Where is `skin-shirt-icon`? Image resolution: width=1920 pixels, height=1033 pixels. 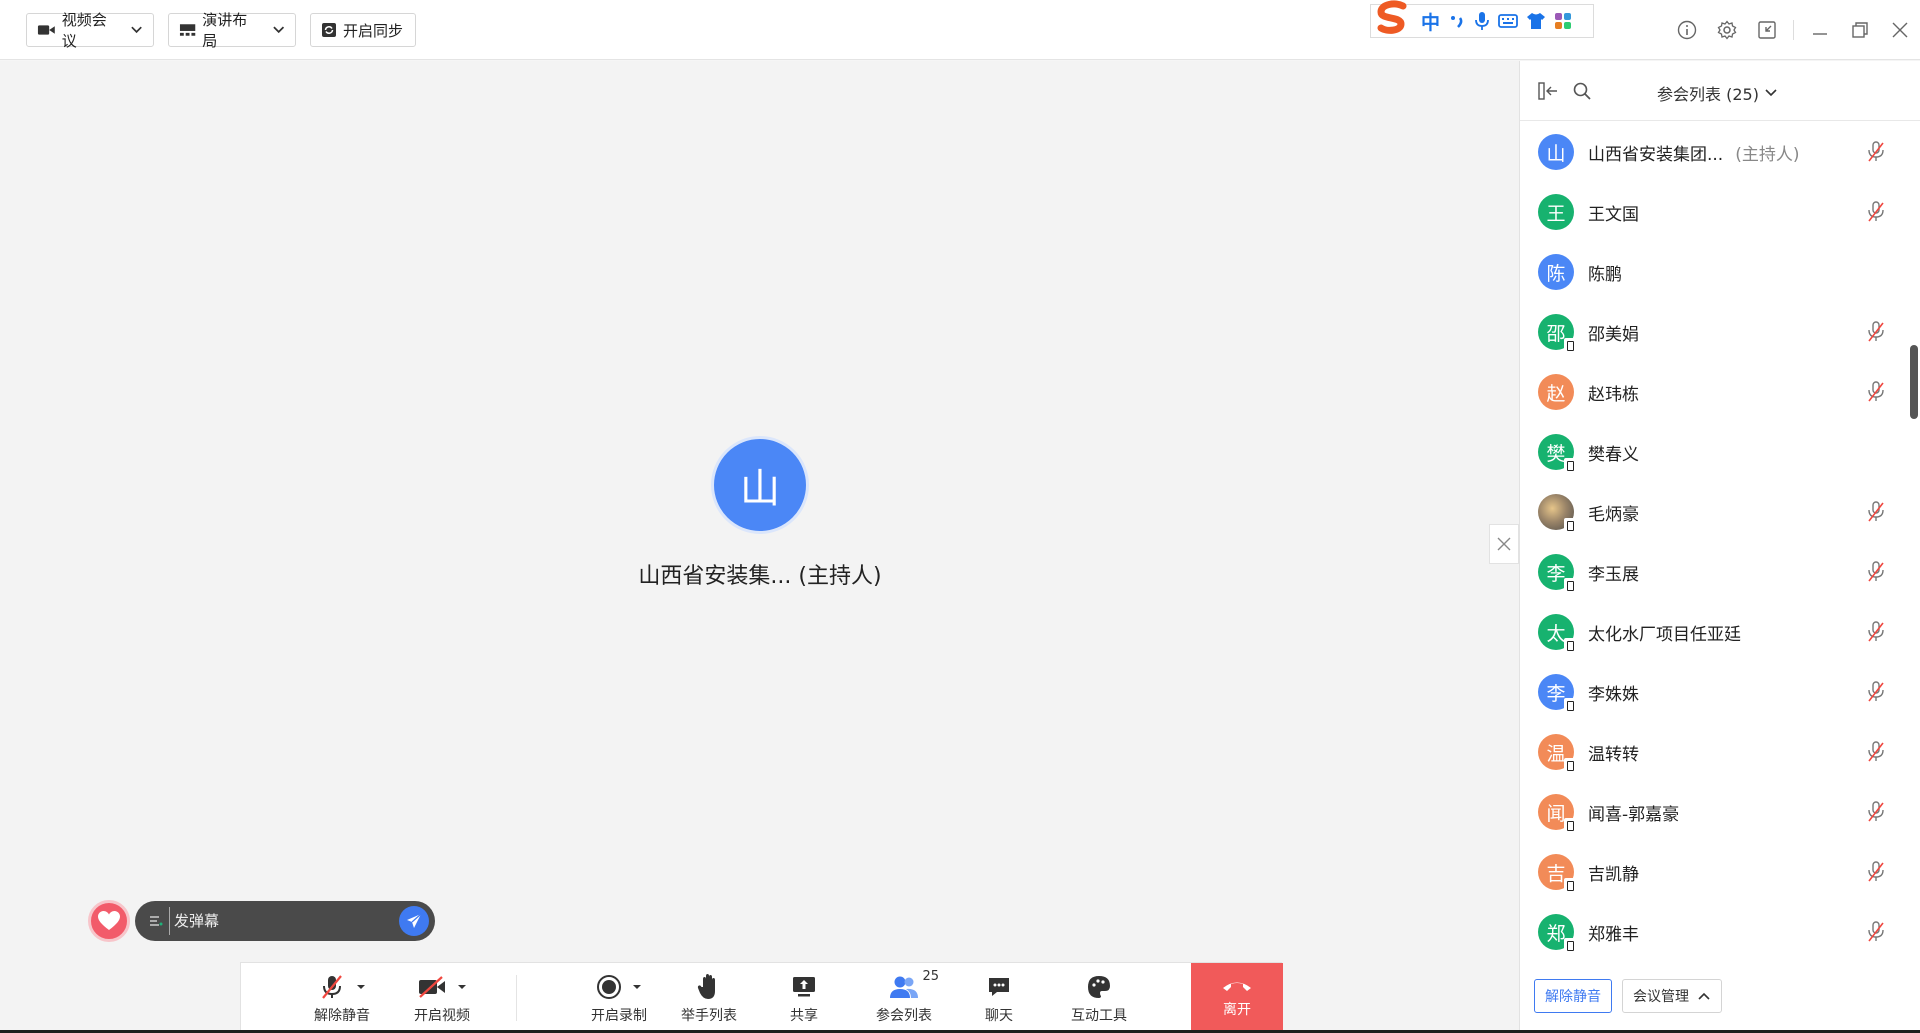
skin-shirt-icon is located at coordinates (1536, 21).